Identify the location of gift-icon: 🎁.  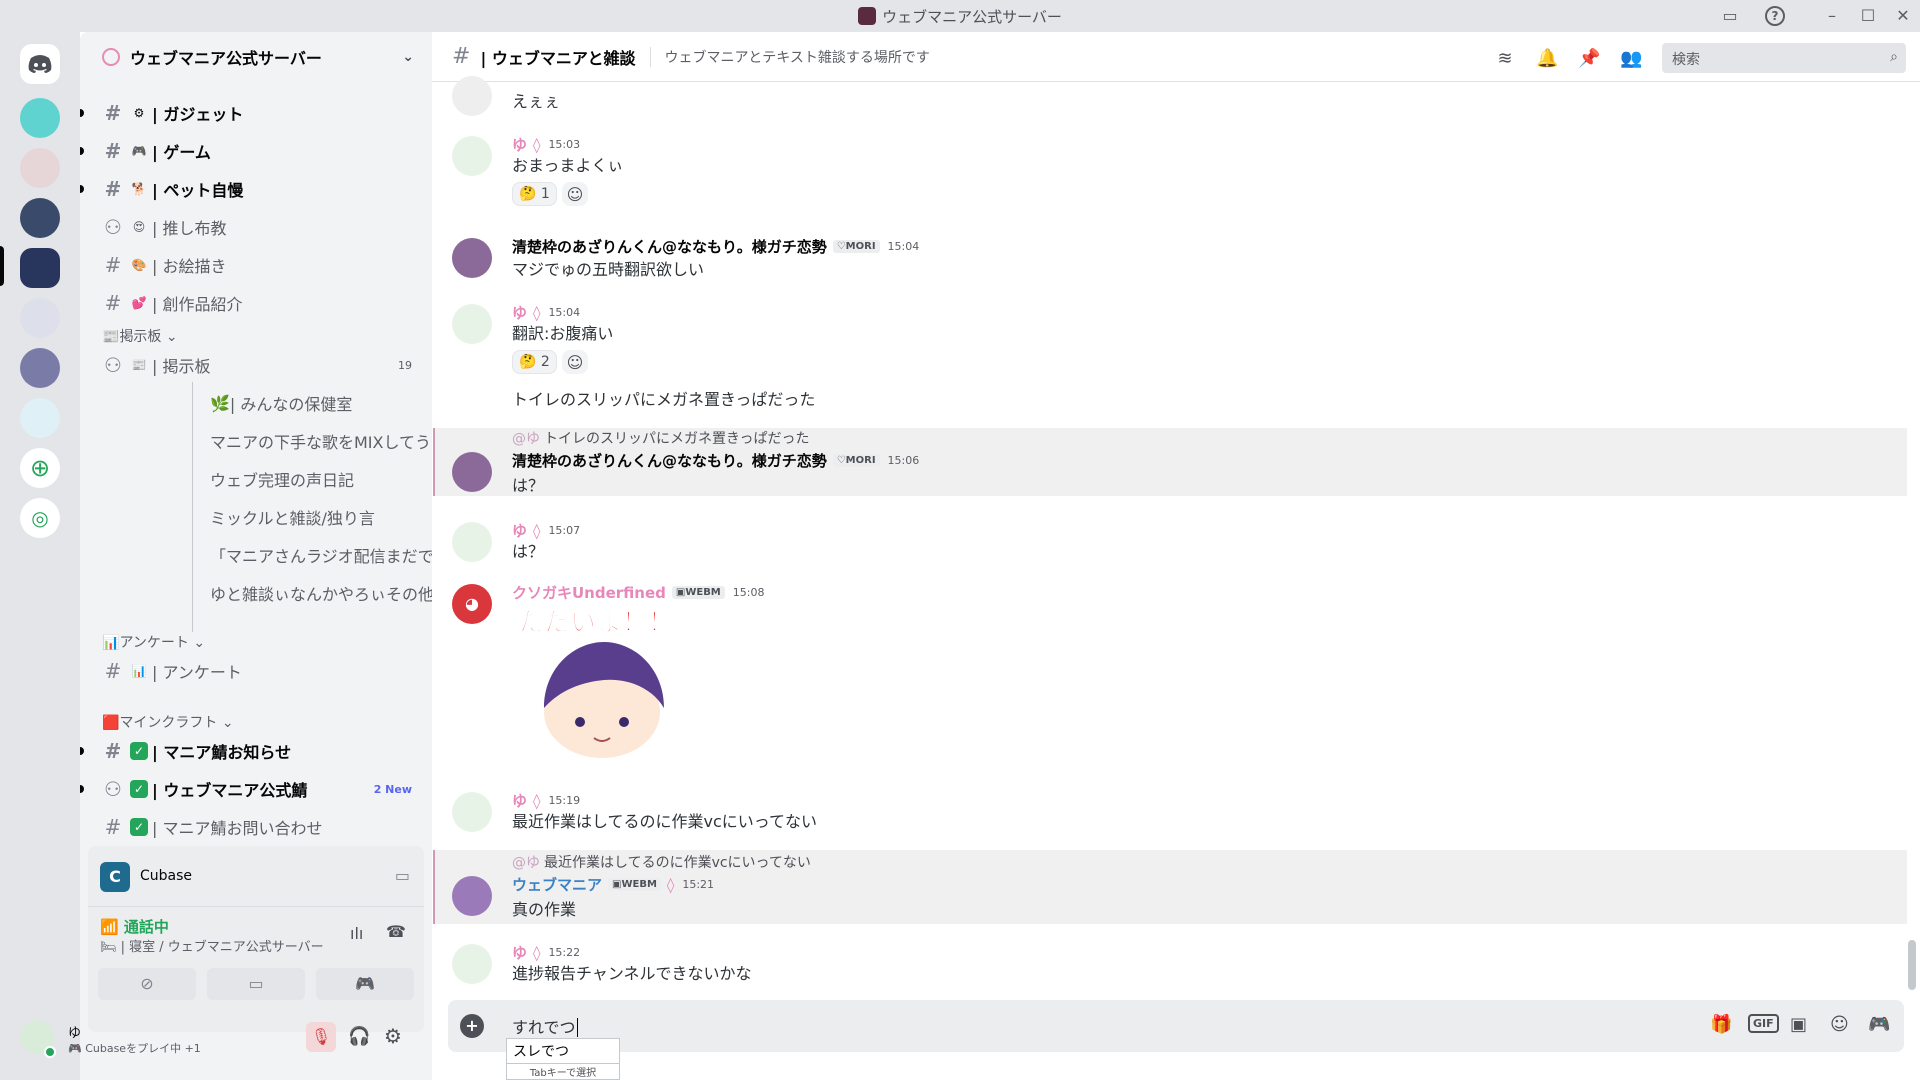
(1721, 1024).